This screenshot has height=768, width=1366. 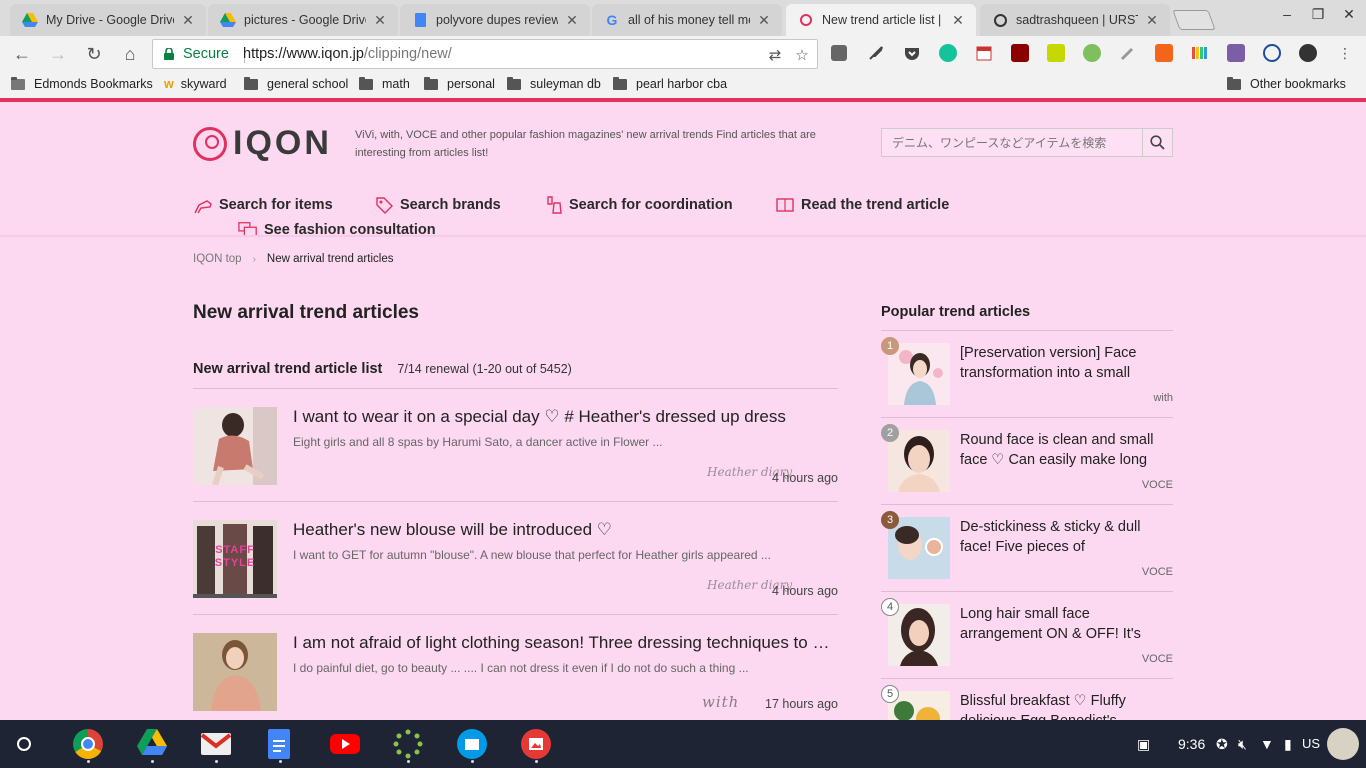 What do you see at coordinates (82, 83) in the screenshot?
I see `bookmark-edmonds: Edmonds Bookmarks` at bounding box center [82, 83].